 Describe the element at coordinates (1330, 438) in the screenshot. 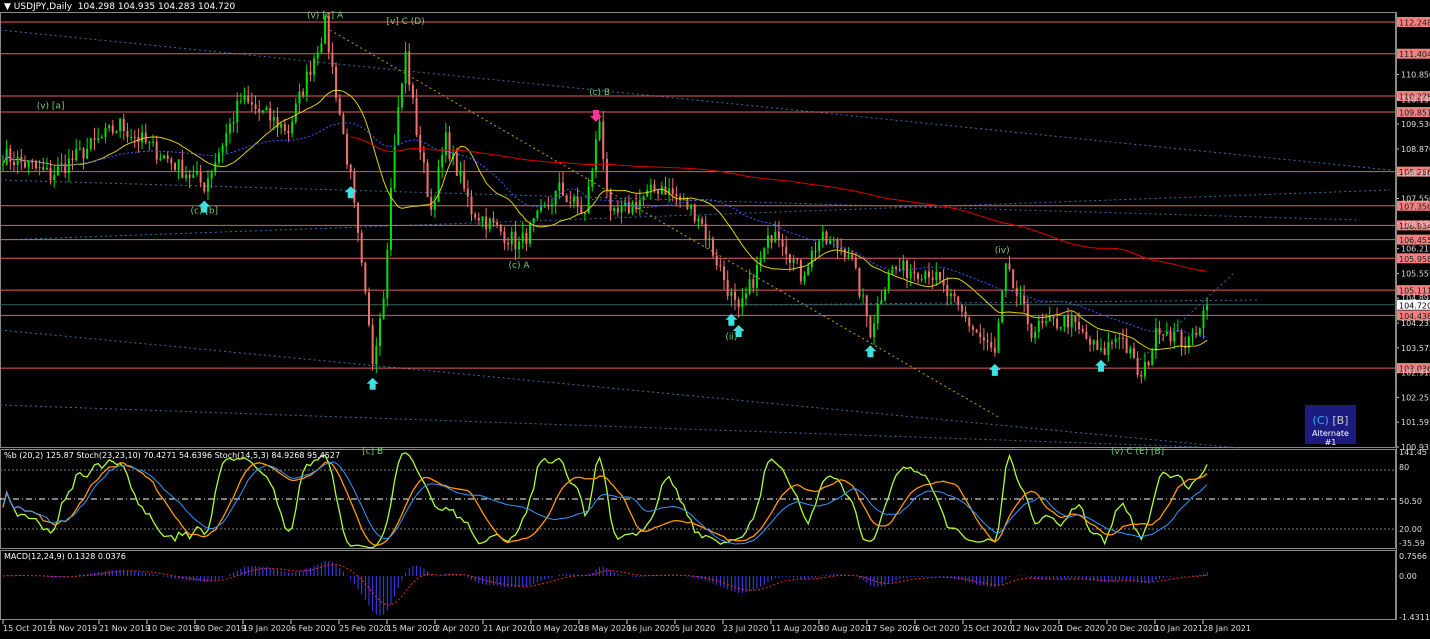

I see `alt-label: Alternate #1` at that location.